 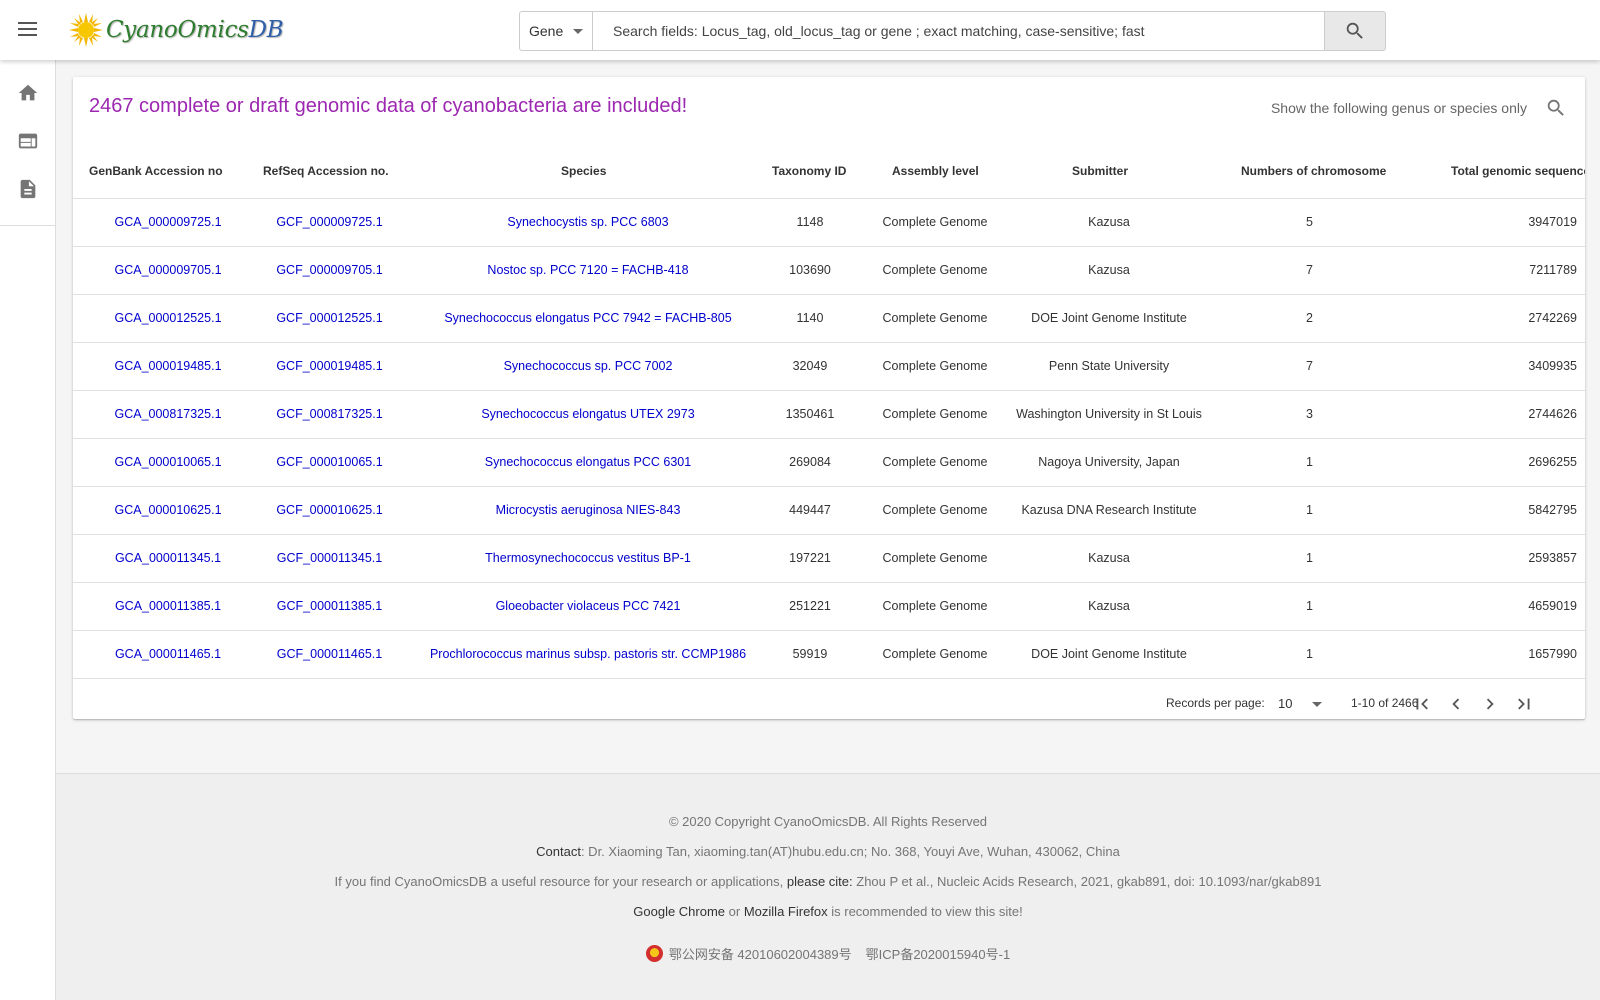 I want to click on previous-page-button, so click(x=1456, y=703).